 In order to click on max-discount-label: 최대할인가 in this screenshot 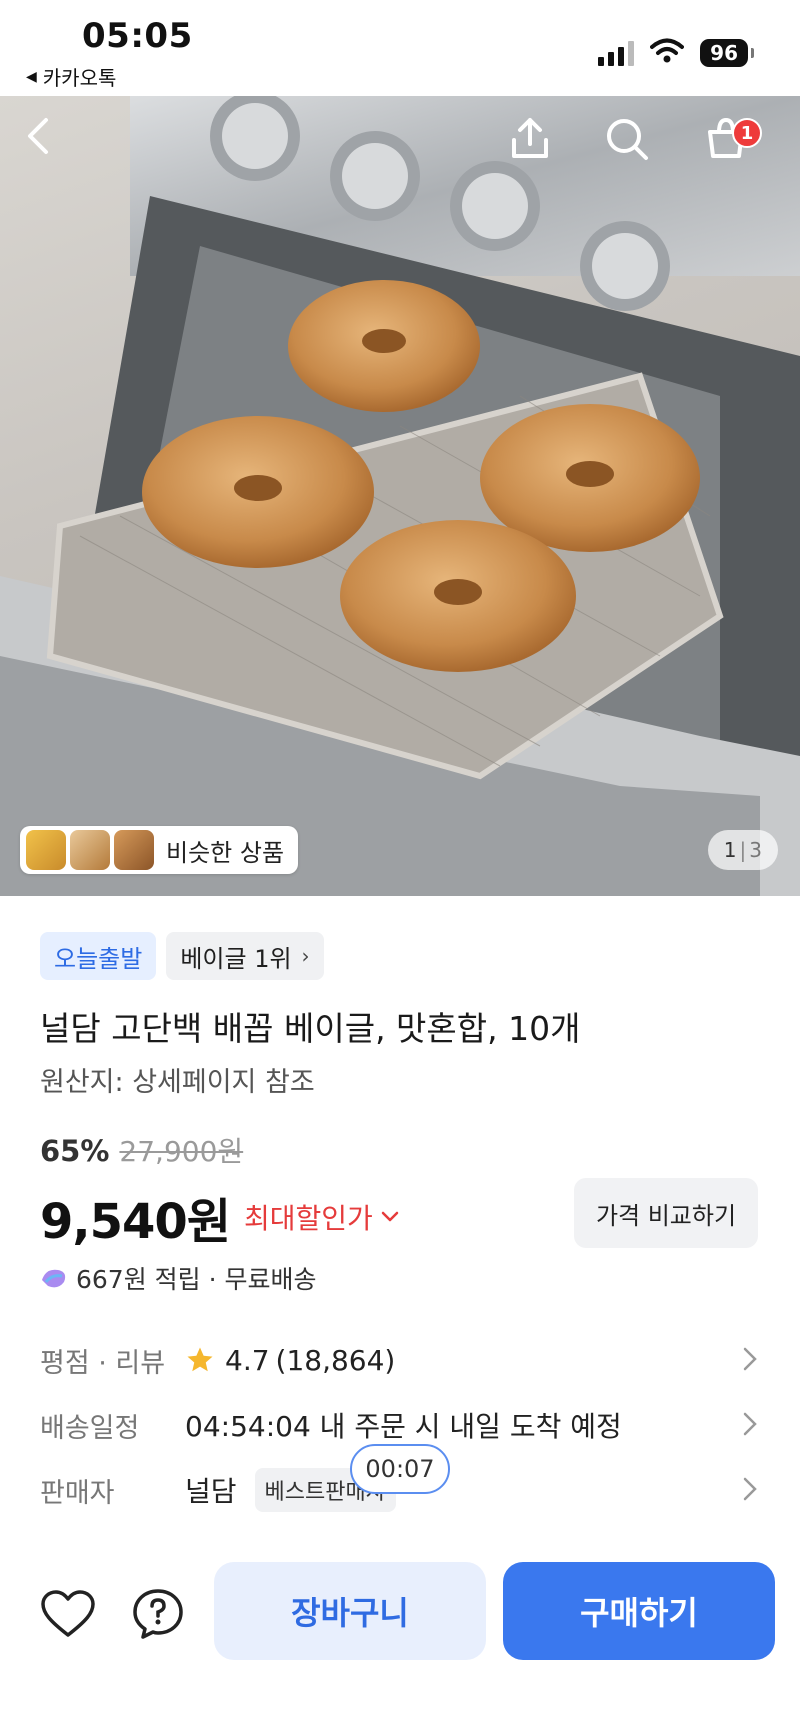, I will do `click(308, 1218)`.